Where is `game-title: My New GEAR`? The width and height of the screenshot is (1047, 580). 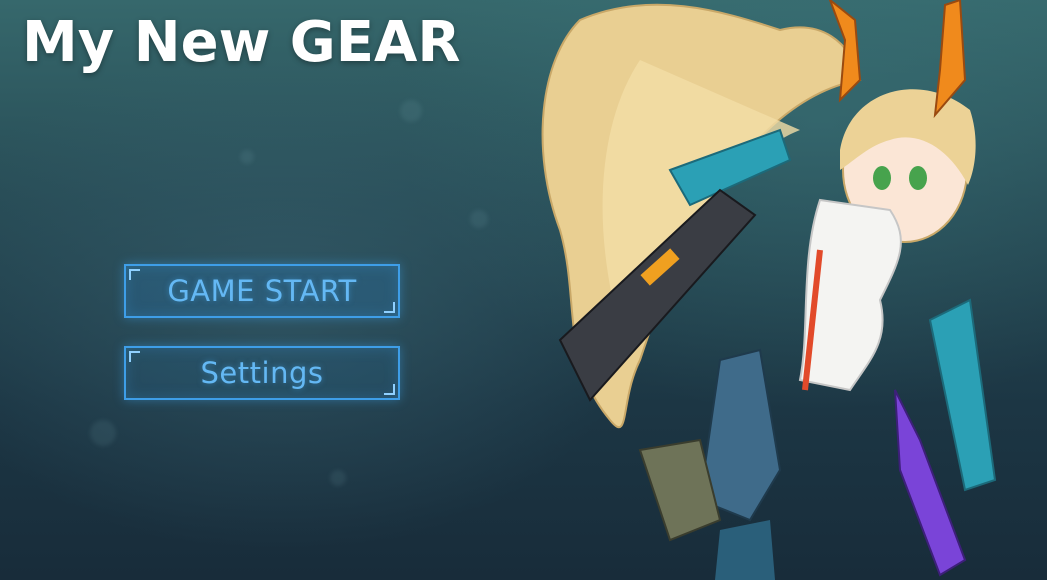 game-title: My New GEAR is located at coordinates (241, 42).